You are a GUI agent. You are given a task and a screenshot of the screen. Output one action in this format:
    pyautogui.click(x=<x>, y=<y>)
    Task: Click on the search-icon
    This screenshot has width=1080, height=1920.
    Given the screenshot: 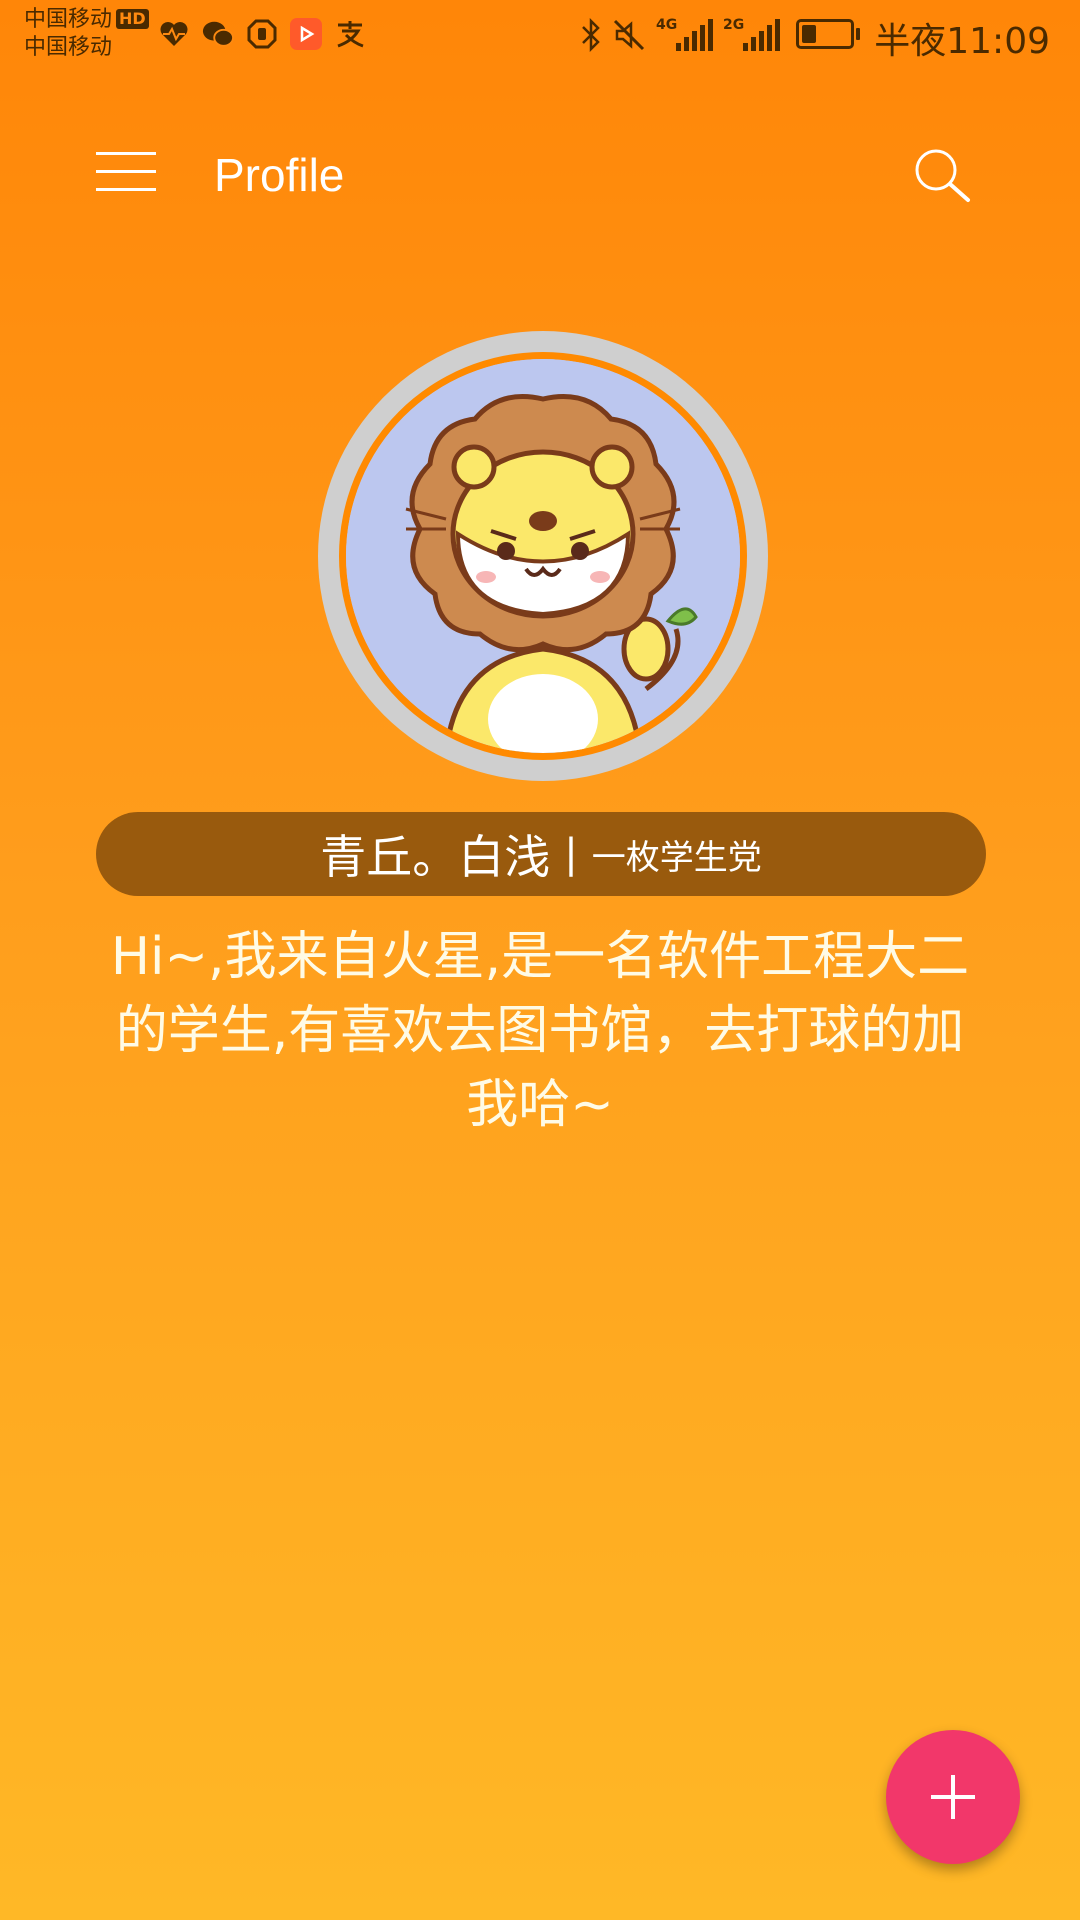 What is the action you would take?
    pyautogui.click(x=942, y=176)
    